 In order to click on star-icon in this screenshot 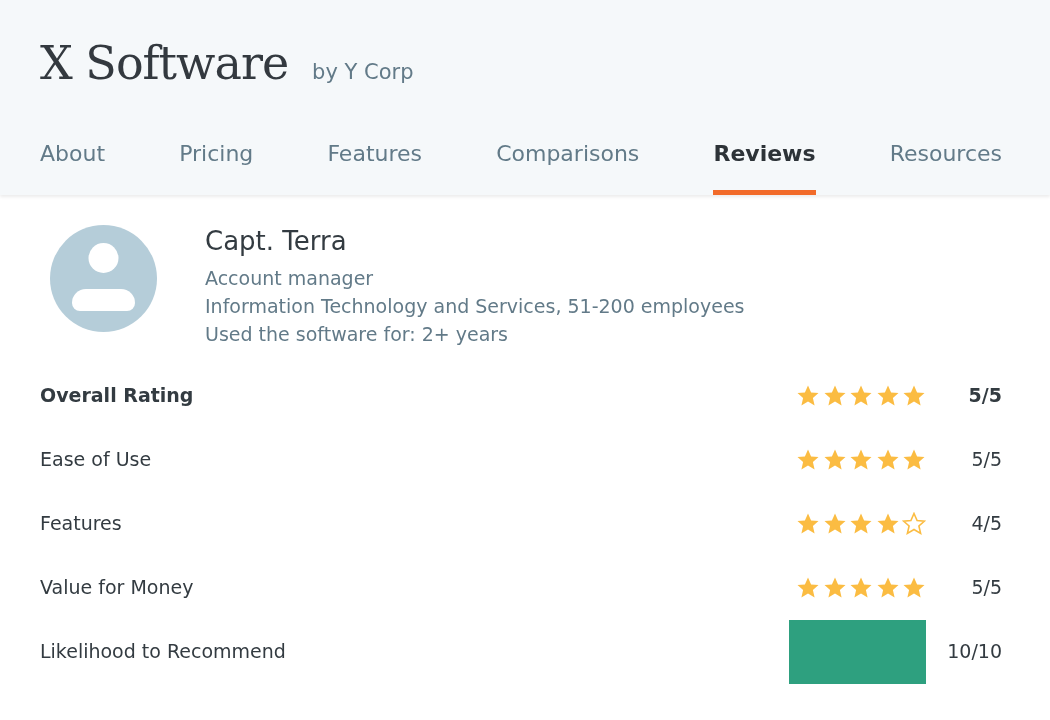, I will do `click(914, 523)`.